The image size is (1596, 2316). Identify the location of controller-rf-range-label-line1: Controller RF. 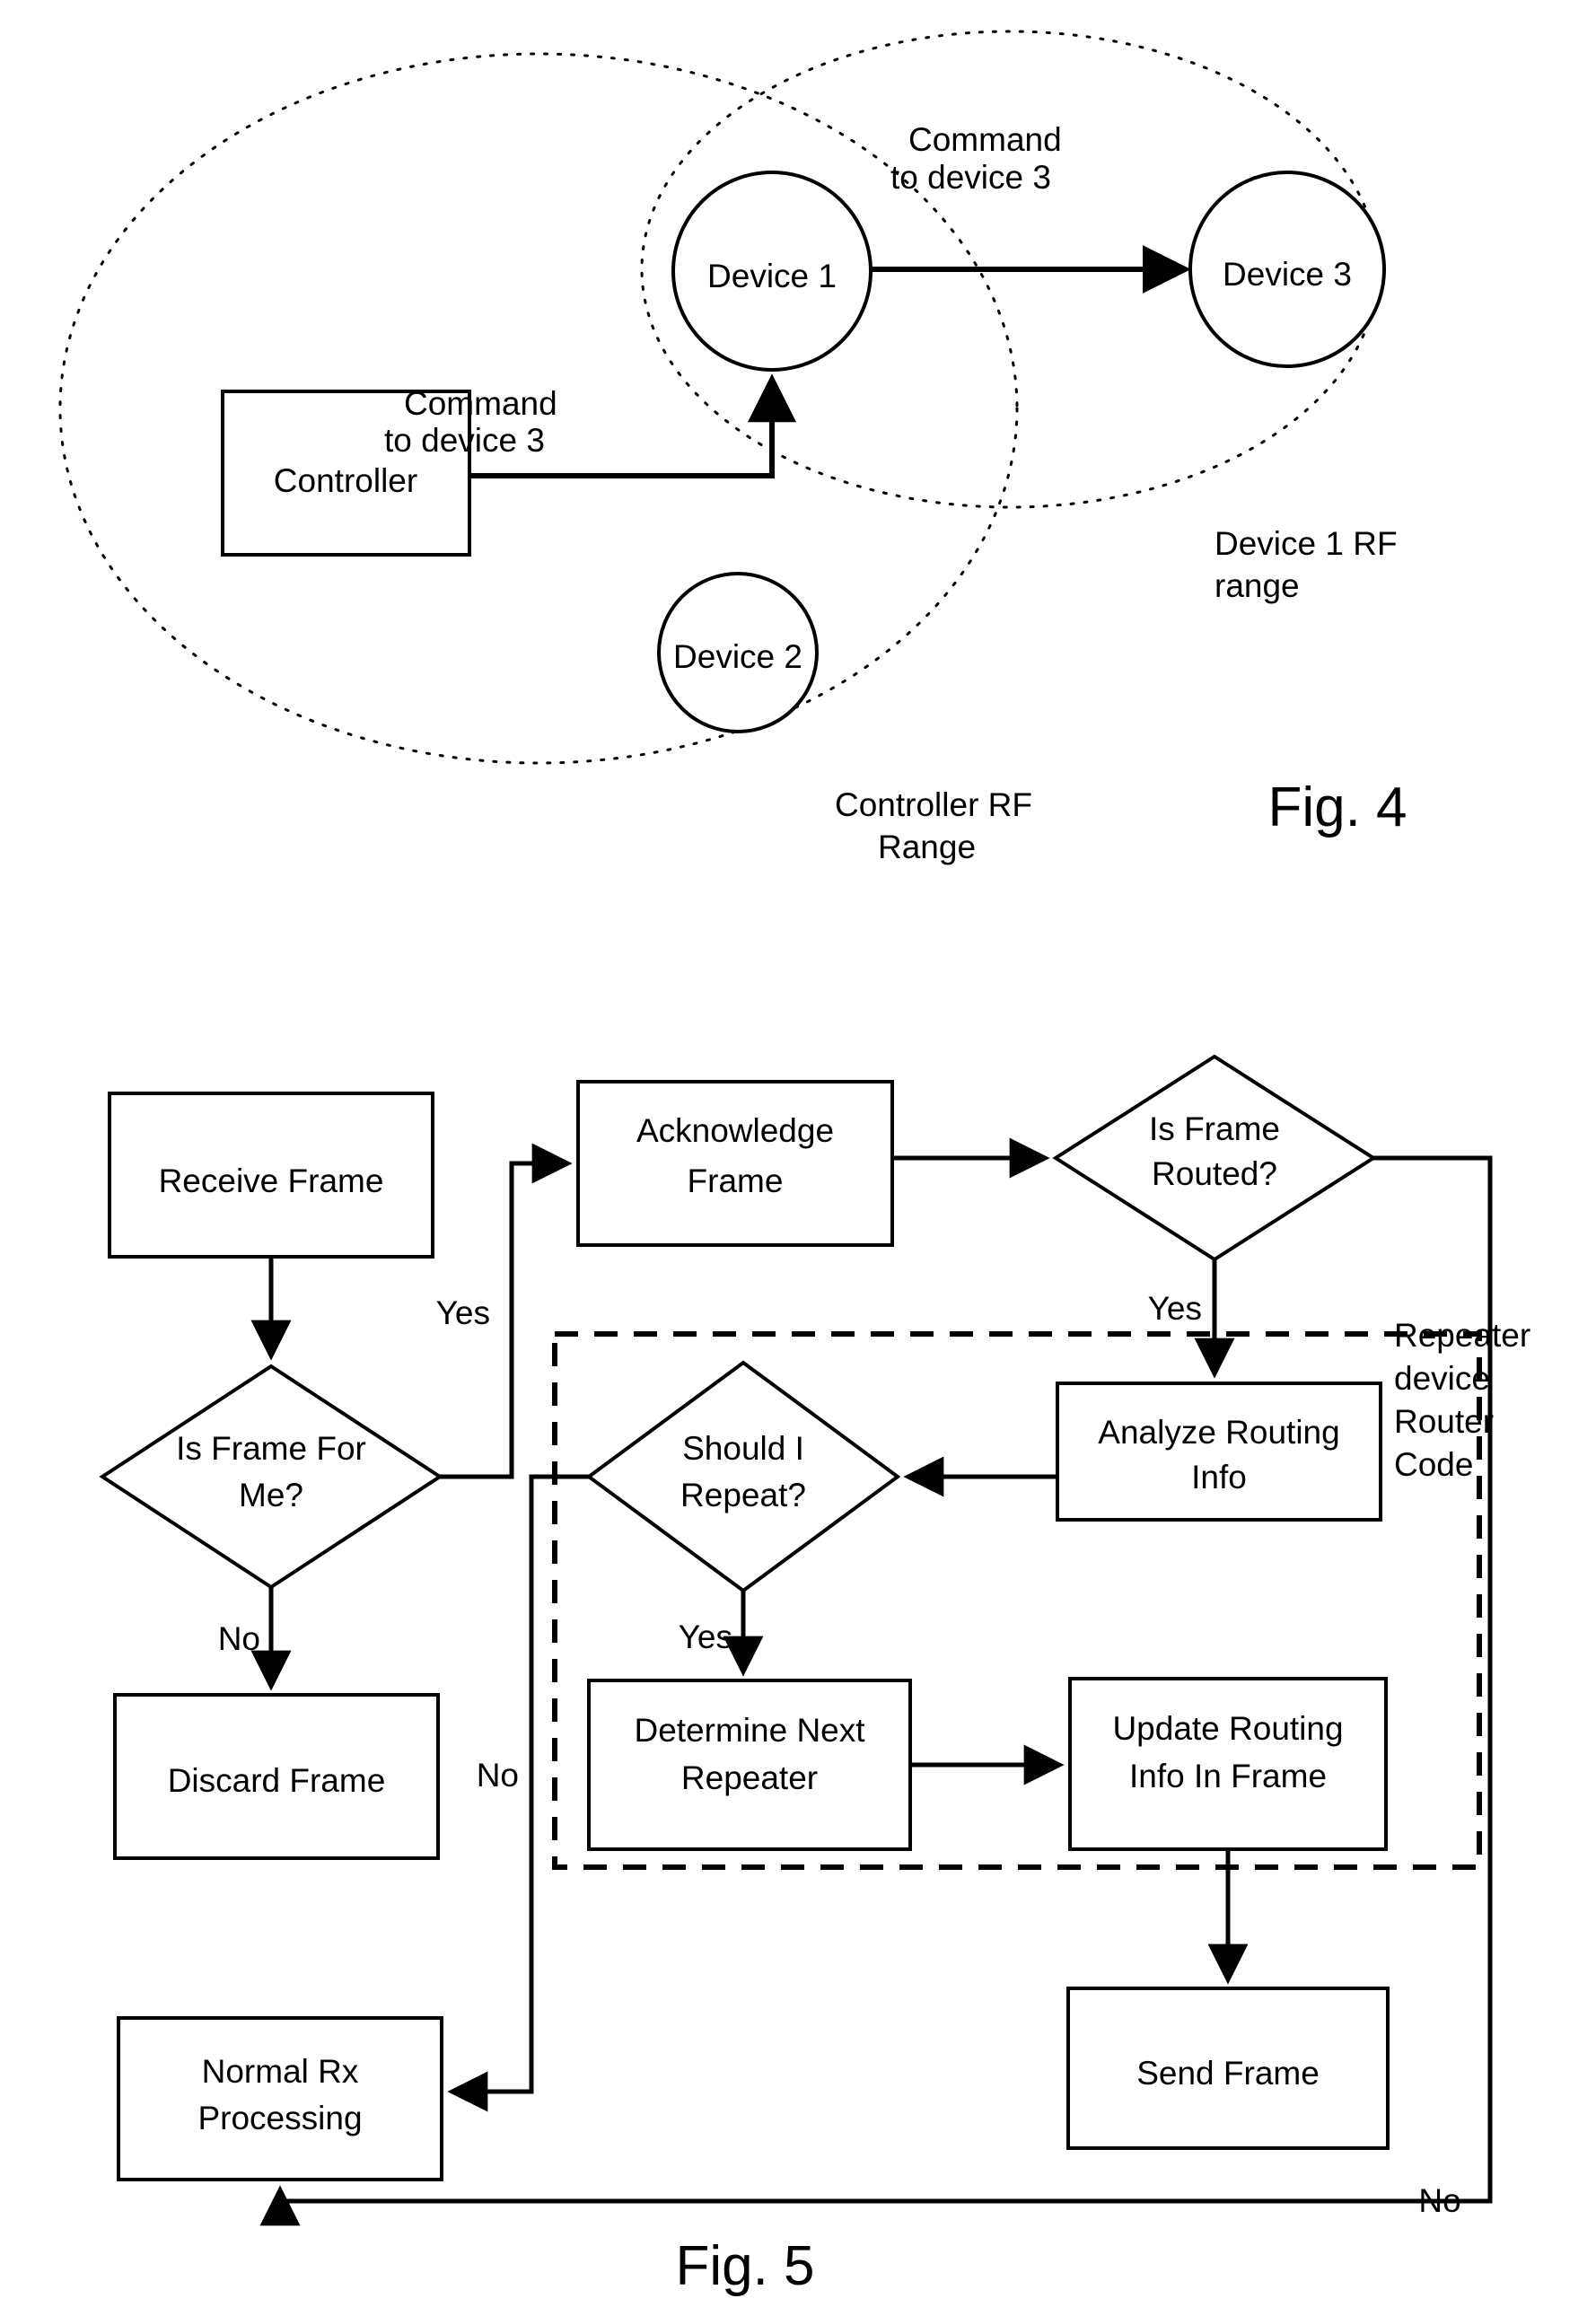
(933, 804).